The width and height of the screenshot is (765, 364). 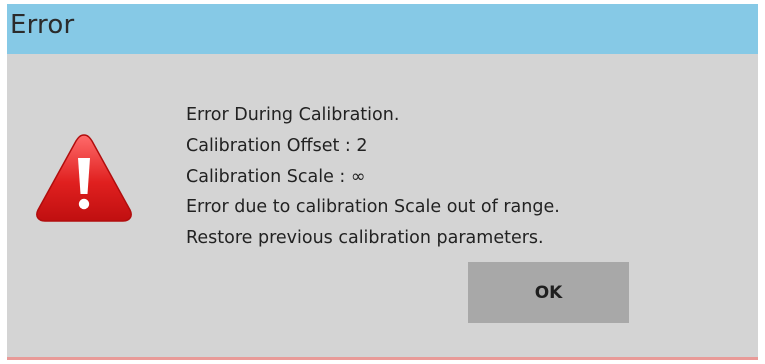 What do you see at coordinates (42, 25) in the screenshot?
I see `dialog-title: Error` at bounding box center [42, 25].